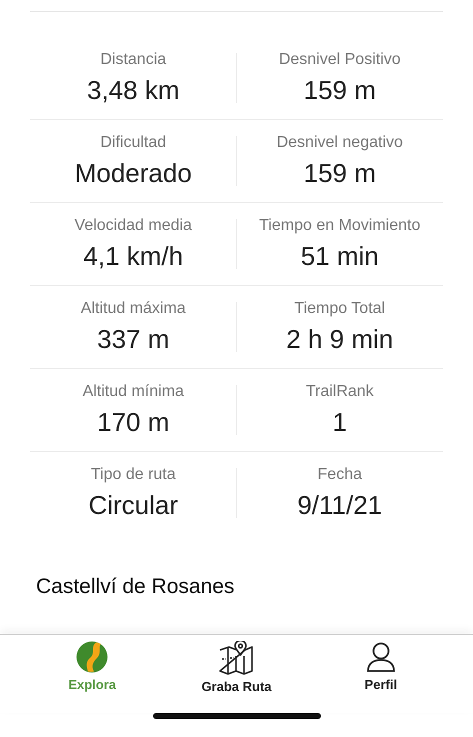  I want to click on stat-label: Desnivel Positivo, so click(339, 60).